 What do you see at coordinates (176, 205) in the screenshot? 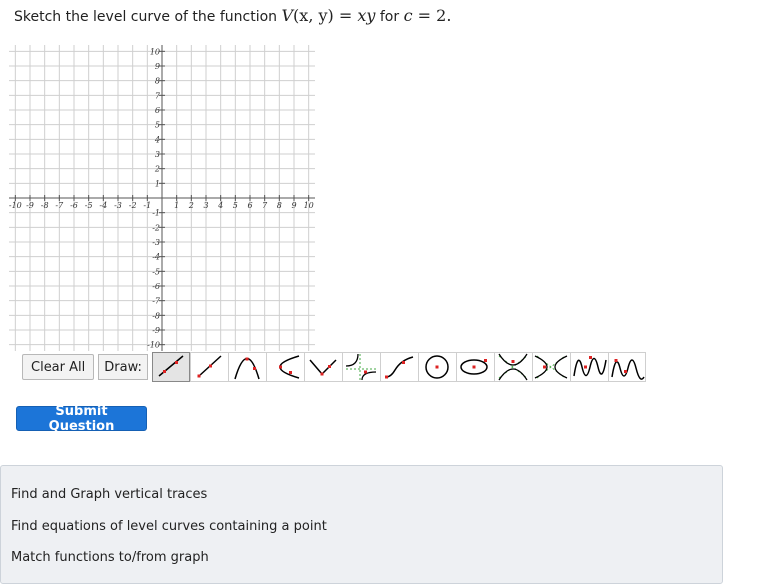
I see `x-tick-label: 1` at bounding box center [176, 205].